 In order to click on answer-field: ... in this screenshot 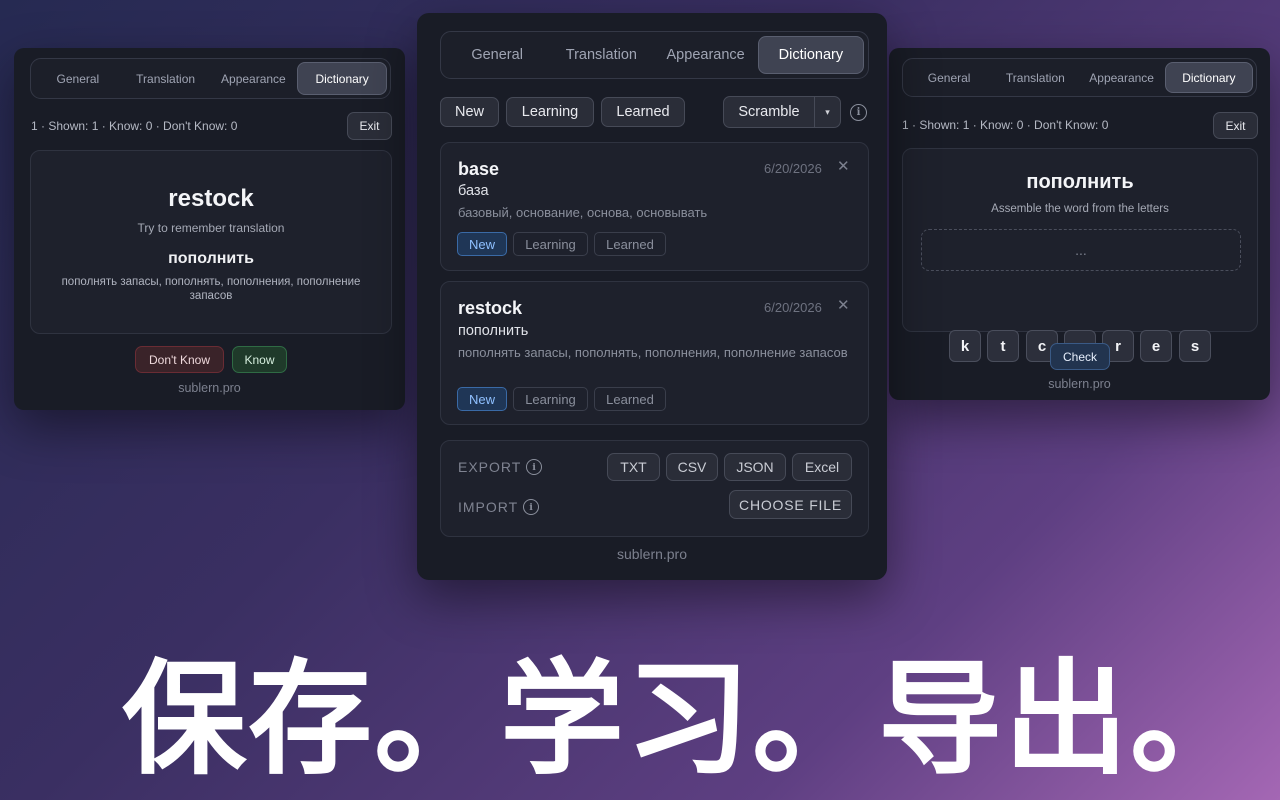, I will do `click(1081, 250)`.